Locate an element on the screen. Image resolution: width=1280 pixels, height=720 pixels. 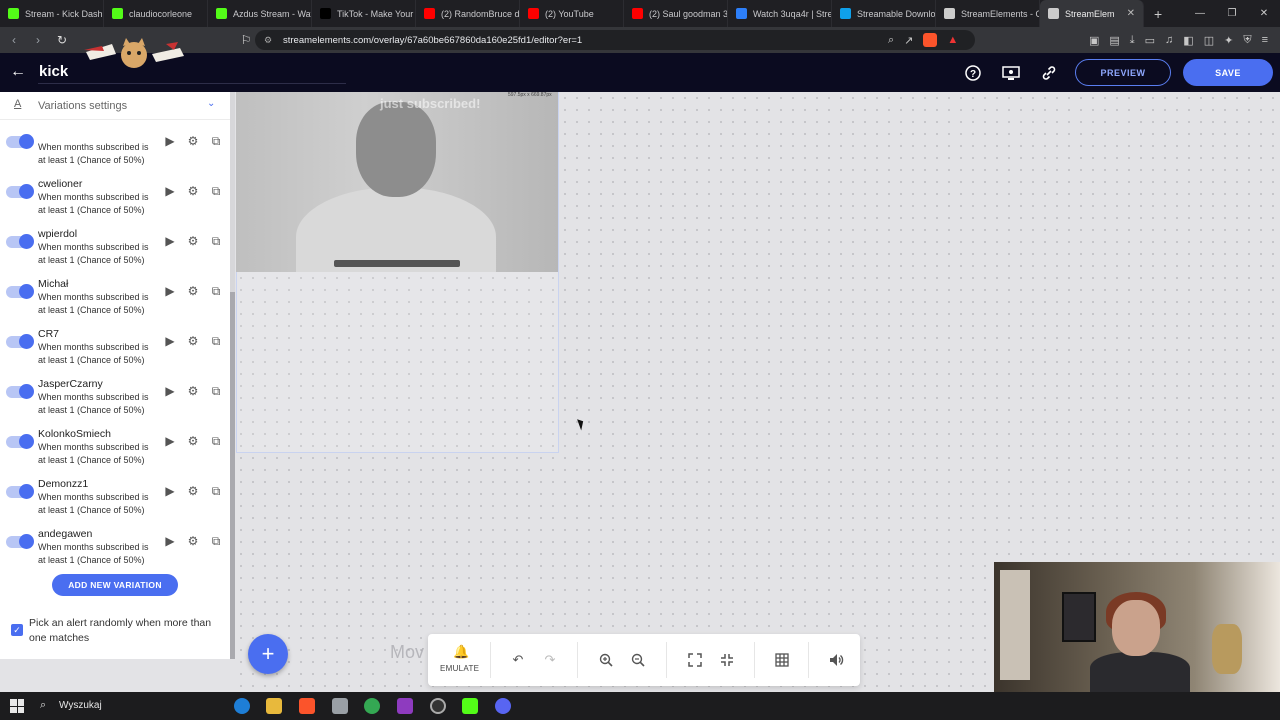
forward-nav-icon: › is located at coordinates (38, 40).